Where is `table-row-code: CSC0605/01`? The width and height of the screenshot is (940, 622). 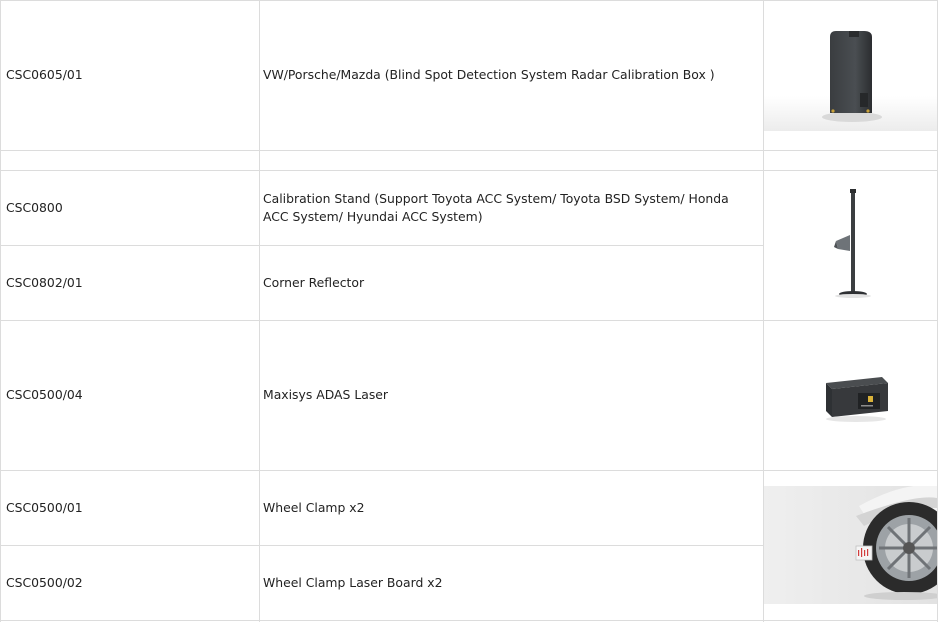
table-row-code: CSC0605/01 is located at coordinates (131, 75).